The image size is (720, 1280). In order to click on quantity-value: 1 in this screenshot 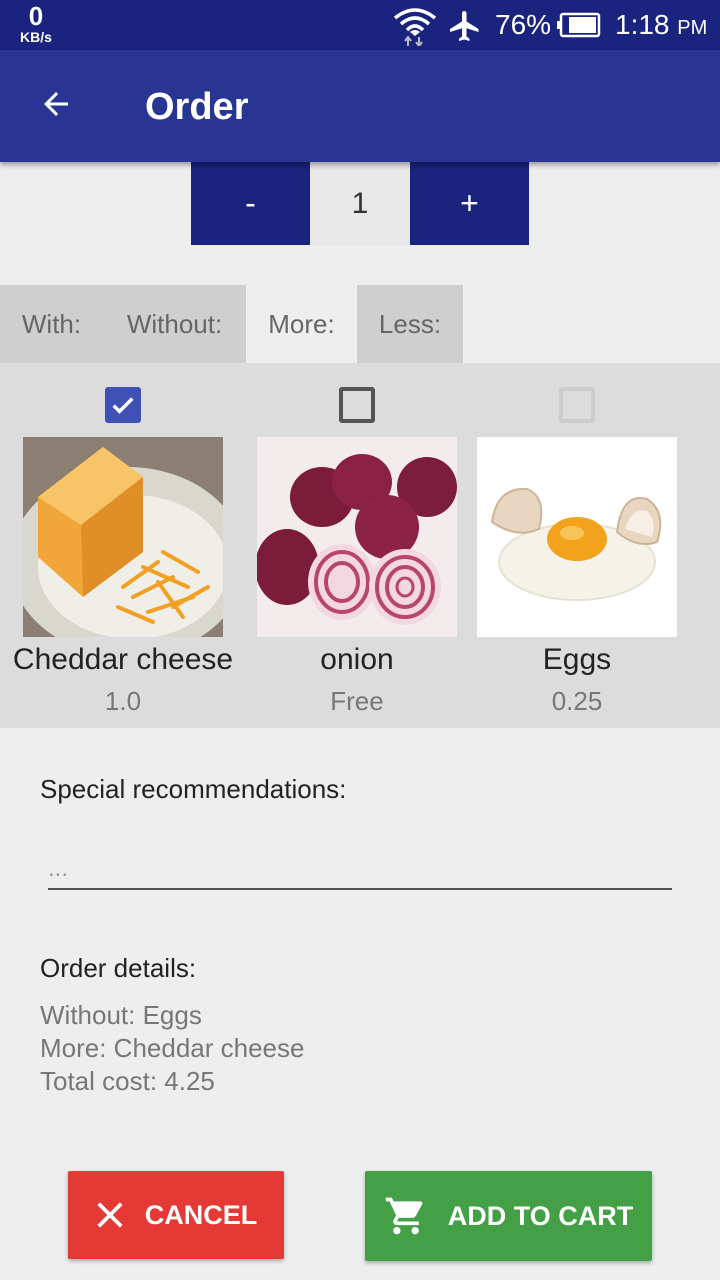, I will do `click(360, 203)`.